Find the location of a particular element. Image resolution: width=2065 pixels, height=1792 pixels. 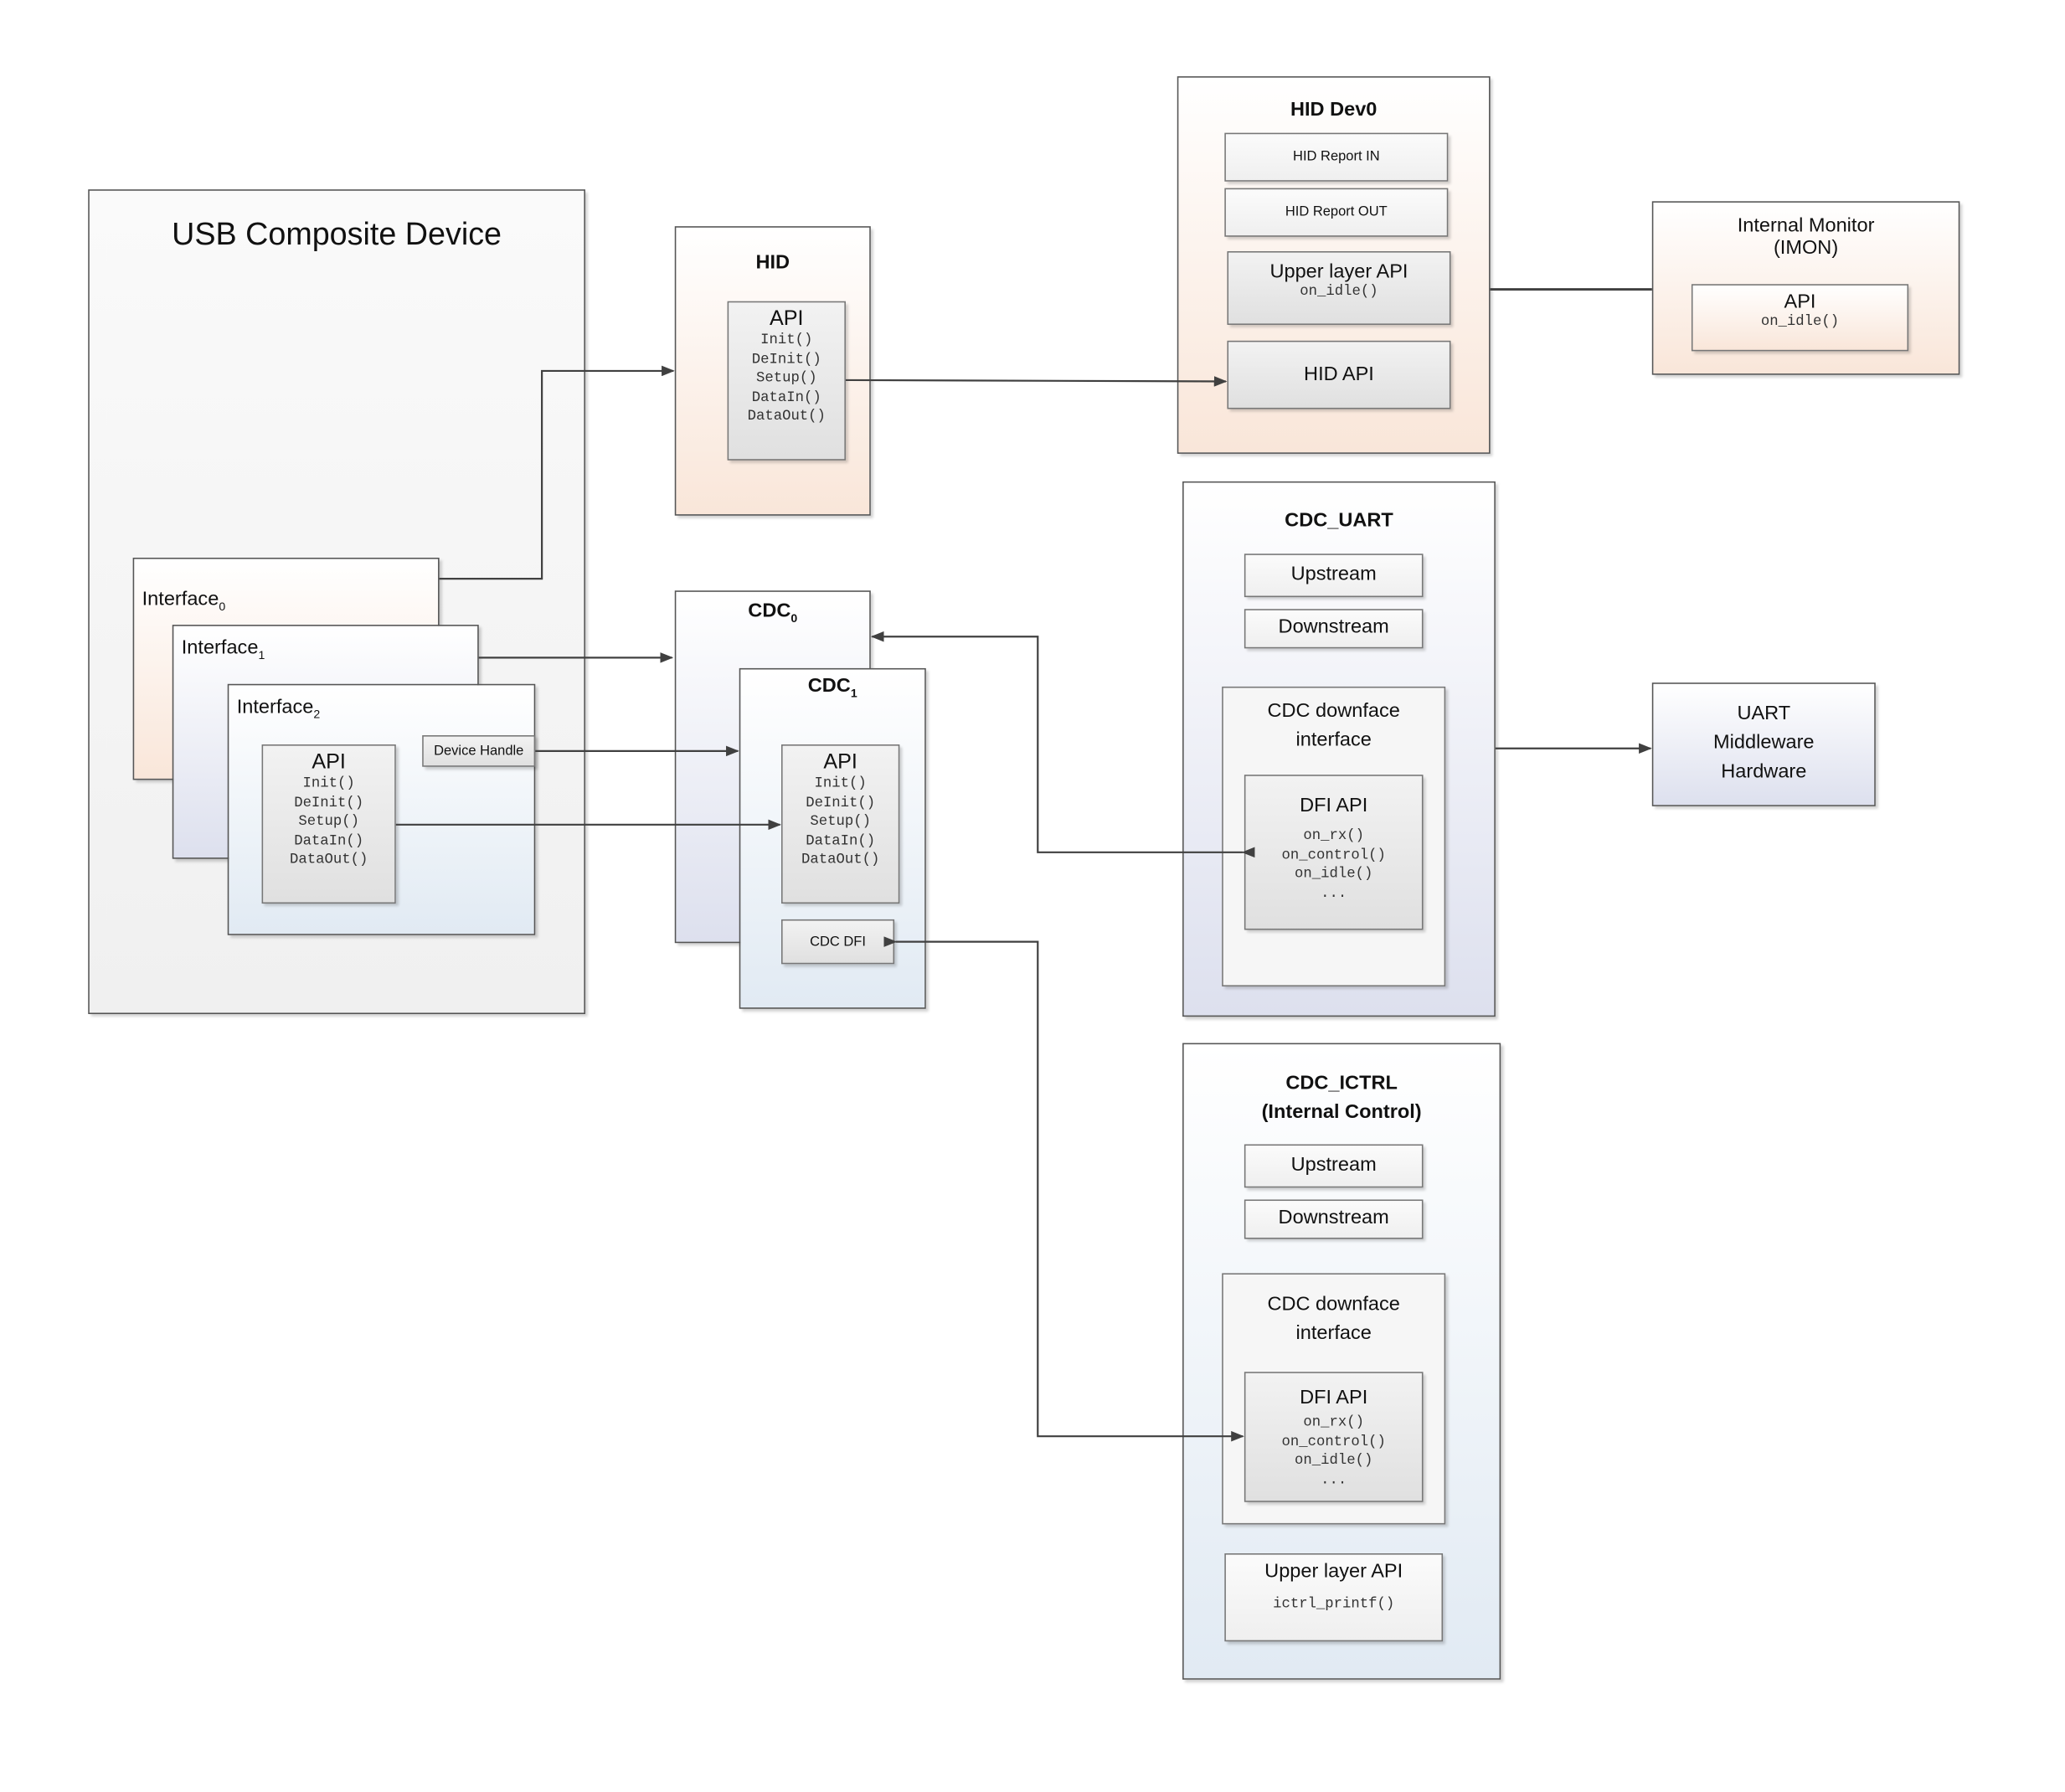

cdc-dfi-ictrl-arrow is located at coordinates (1063, 1189).